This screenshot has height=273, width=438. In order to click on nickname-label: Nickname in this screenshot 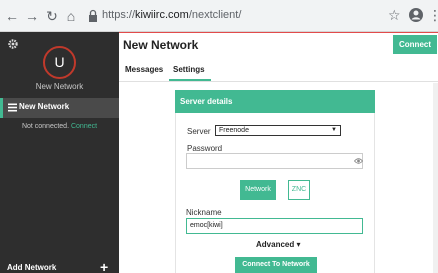, I will do `click(204, 212)`.